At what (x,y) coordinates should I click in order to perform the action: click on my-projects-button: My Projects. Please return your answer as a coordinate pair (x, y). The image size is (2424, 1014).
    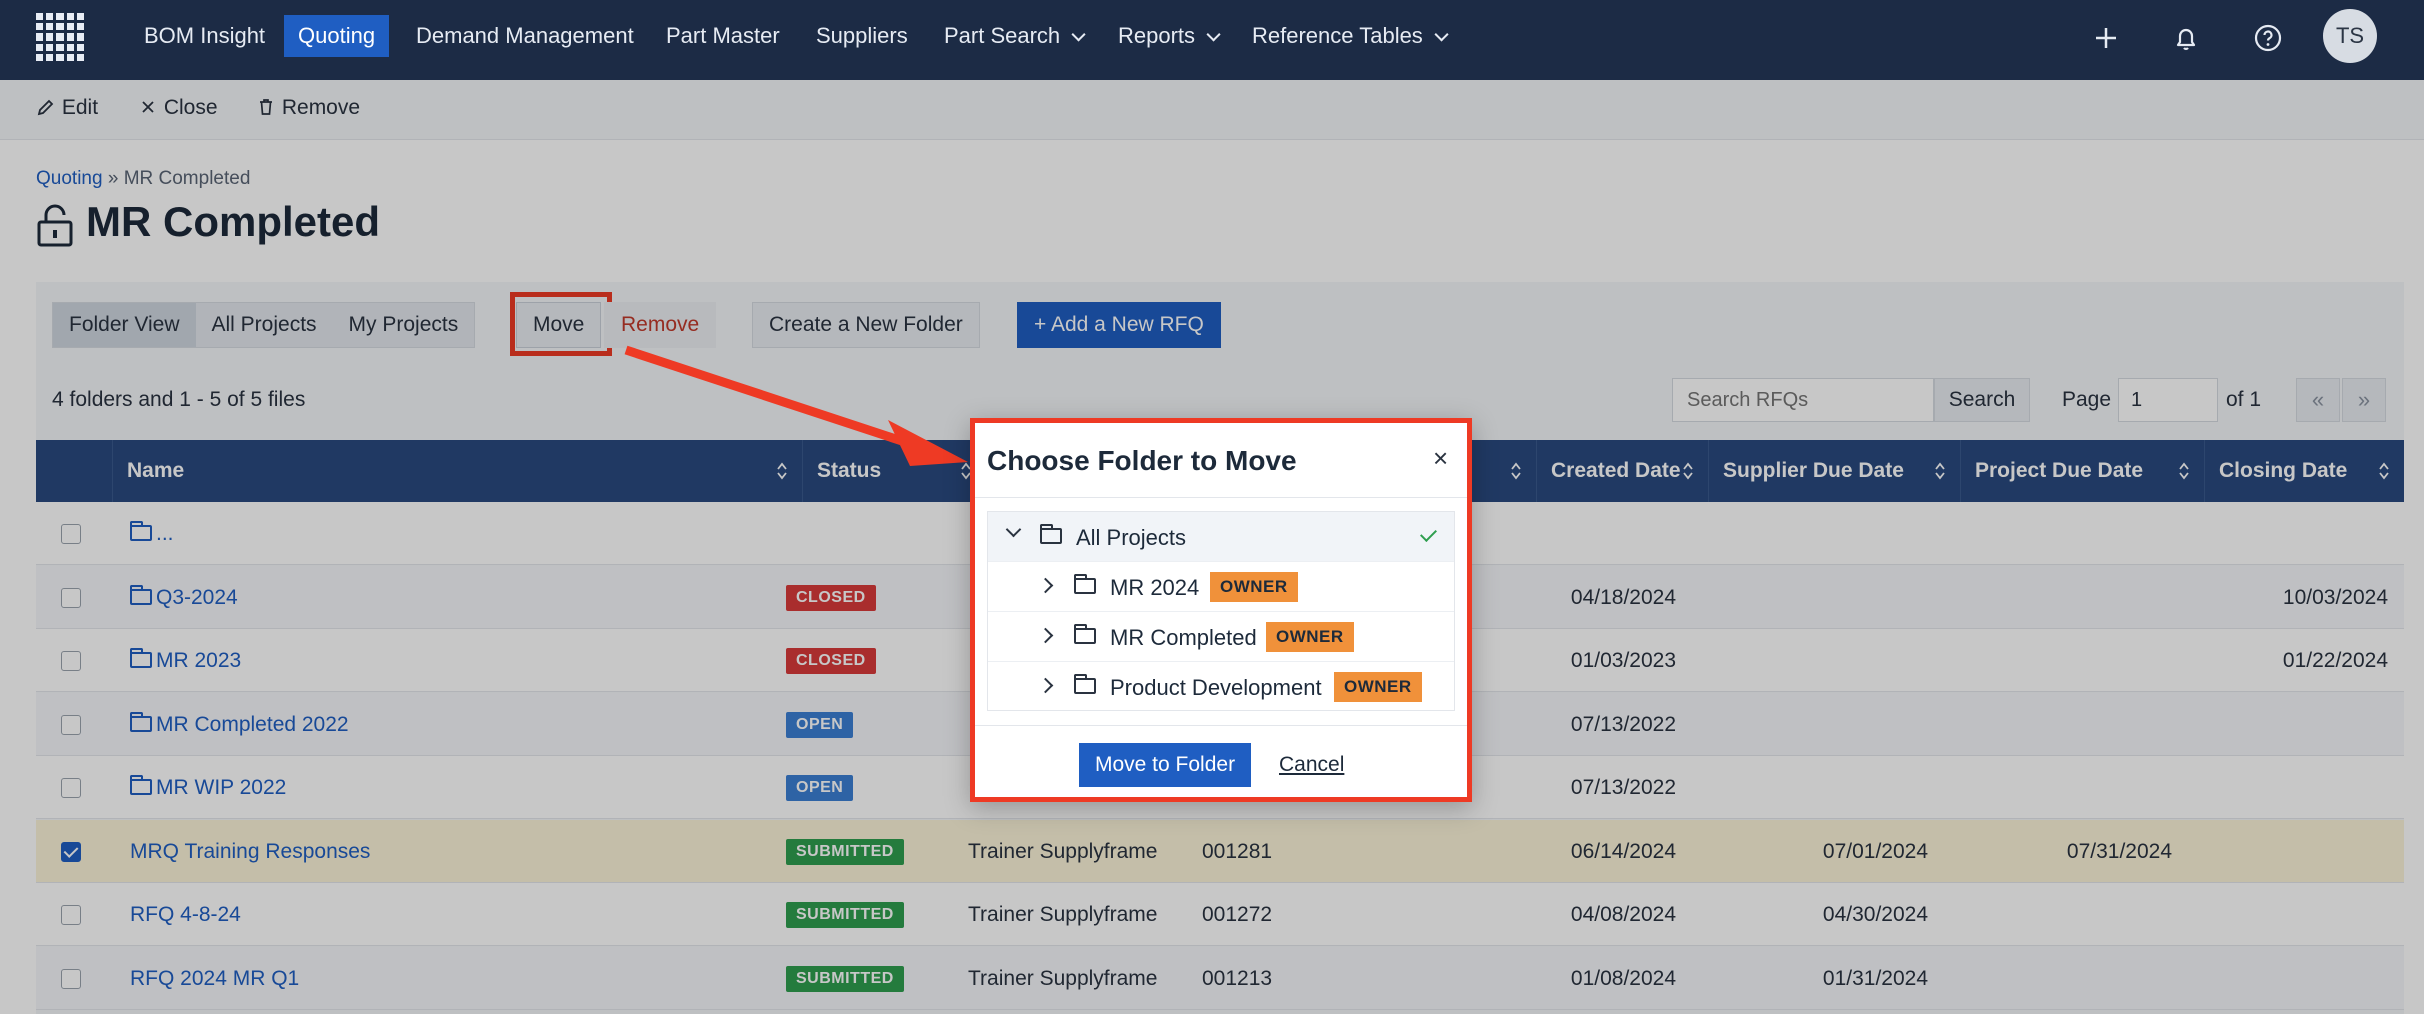
    Looking at the image, I should click on (404, 325).